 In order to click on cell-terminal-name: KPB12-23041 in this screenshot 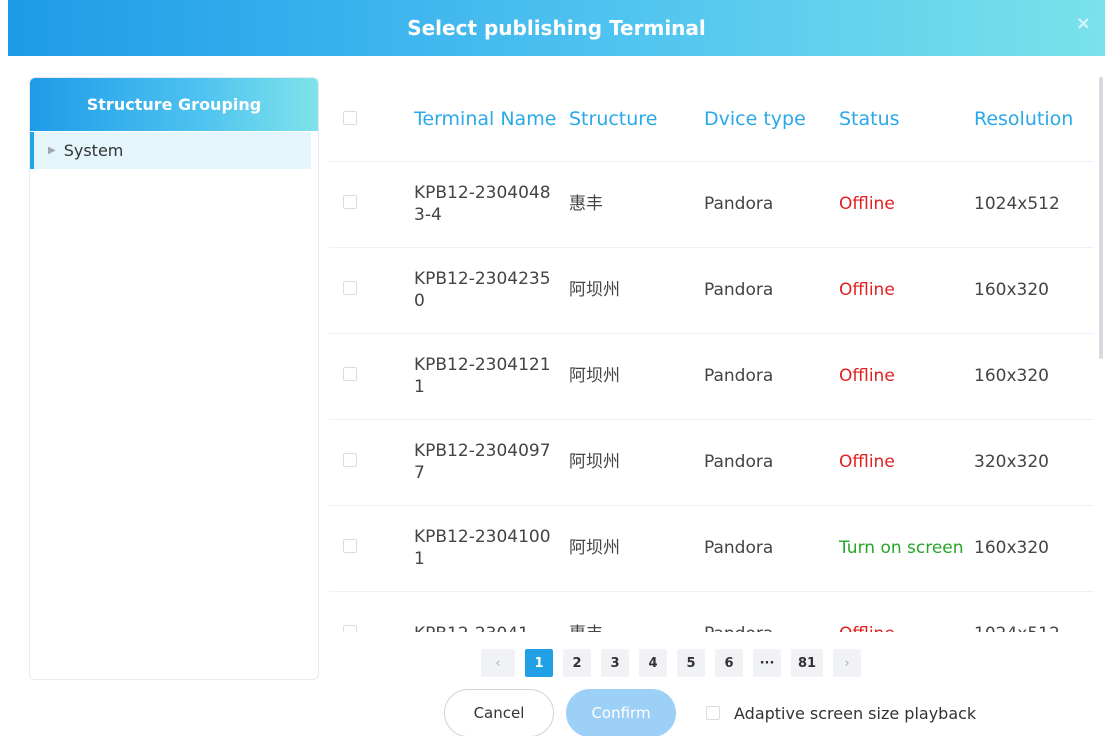, I will do `click(491, 611)`.